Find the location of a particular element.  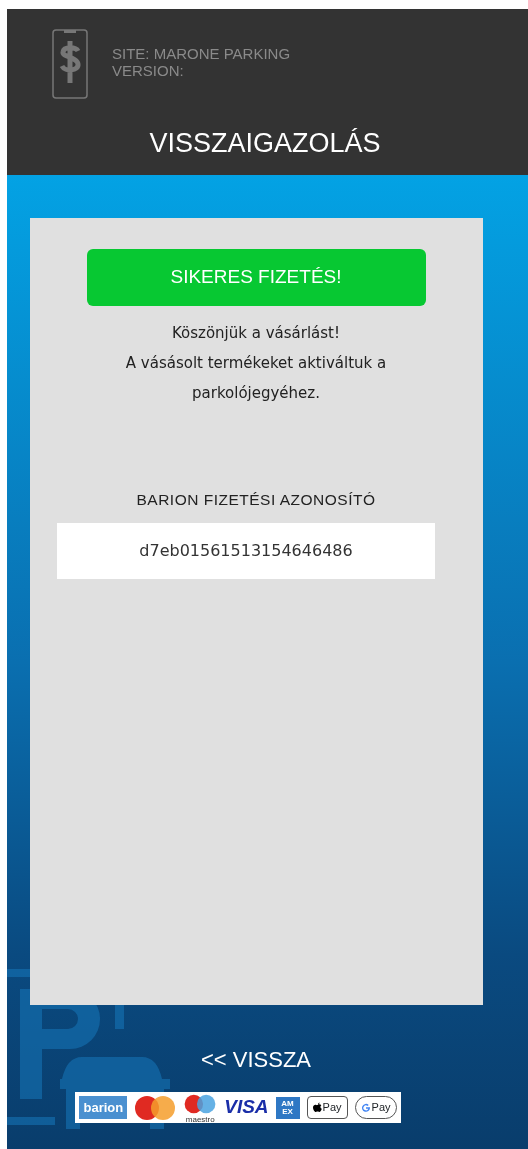

transaction-id-label: BARION FIZETÉSI AZONOSÍTÓ is located at coordinates (256, 500).